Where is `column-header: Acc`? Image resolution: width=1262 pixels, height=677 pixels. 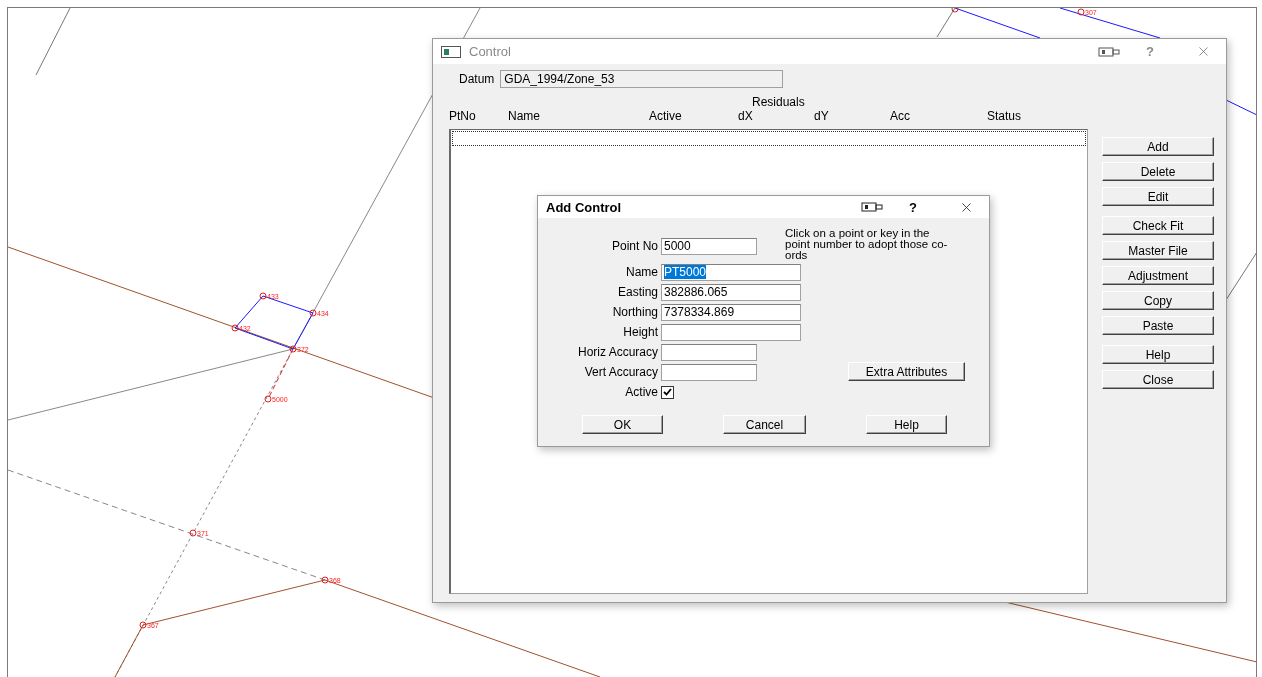
column-header: Acc is located at coordinates (900, 117).